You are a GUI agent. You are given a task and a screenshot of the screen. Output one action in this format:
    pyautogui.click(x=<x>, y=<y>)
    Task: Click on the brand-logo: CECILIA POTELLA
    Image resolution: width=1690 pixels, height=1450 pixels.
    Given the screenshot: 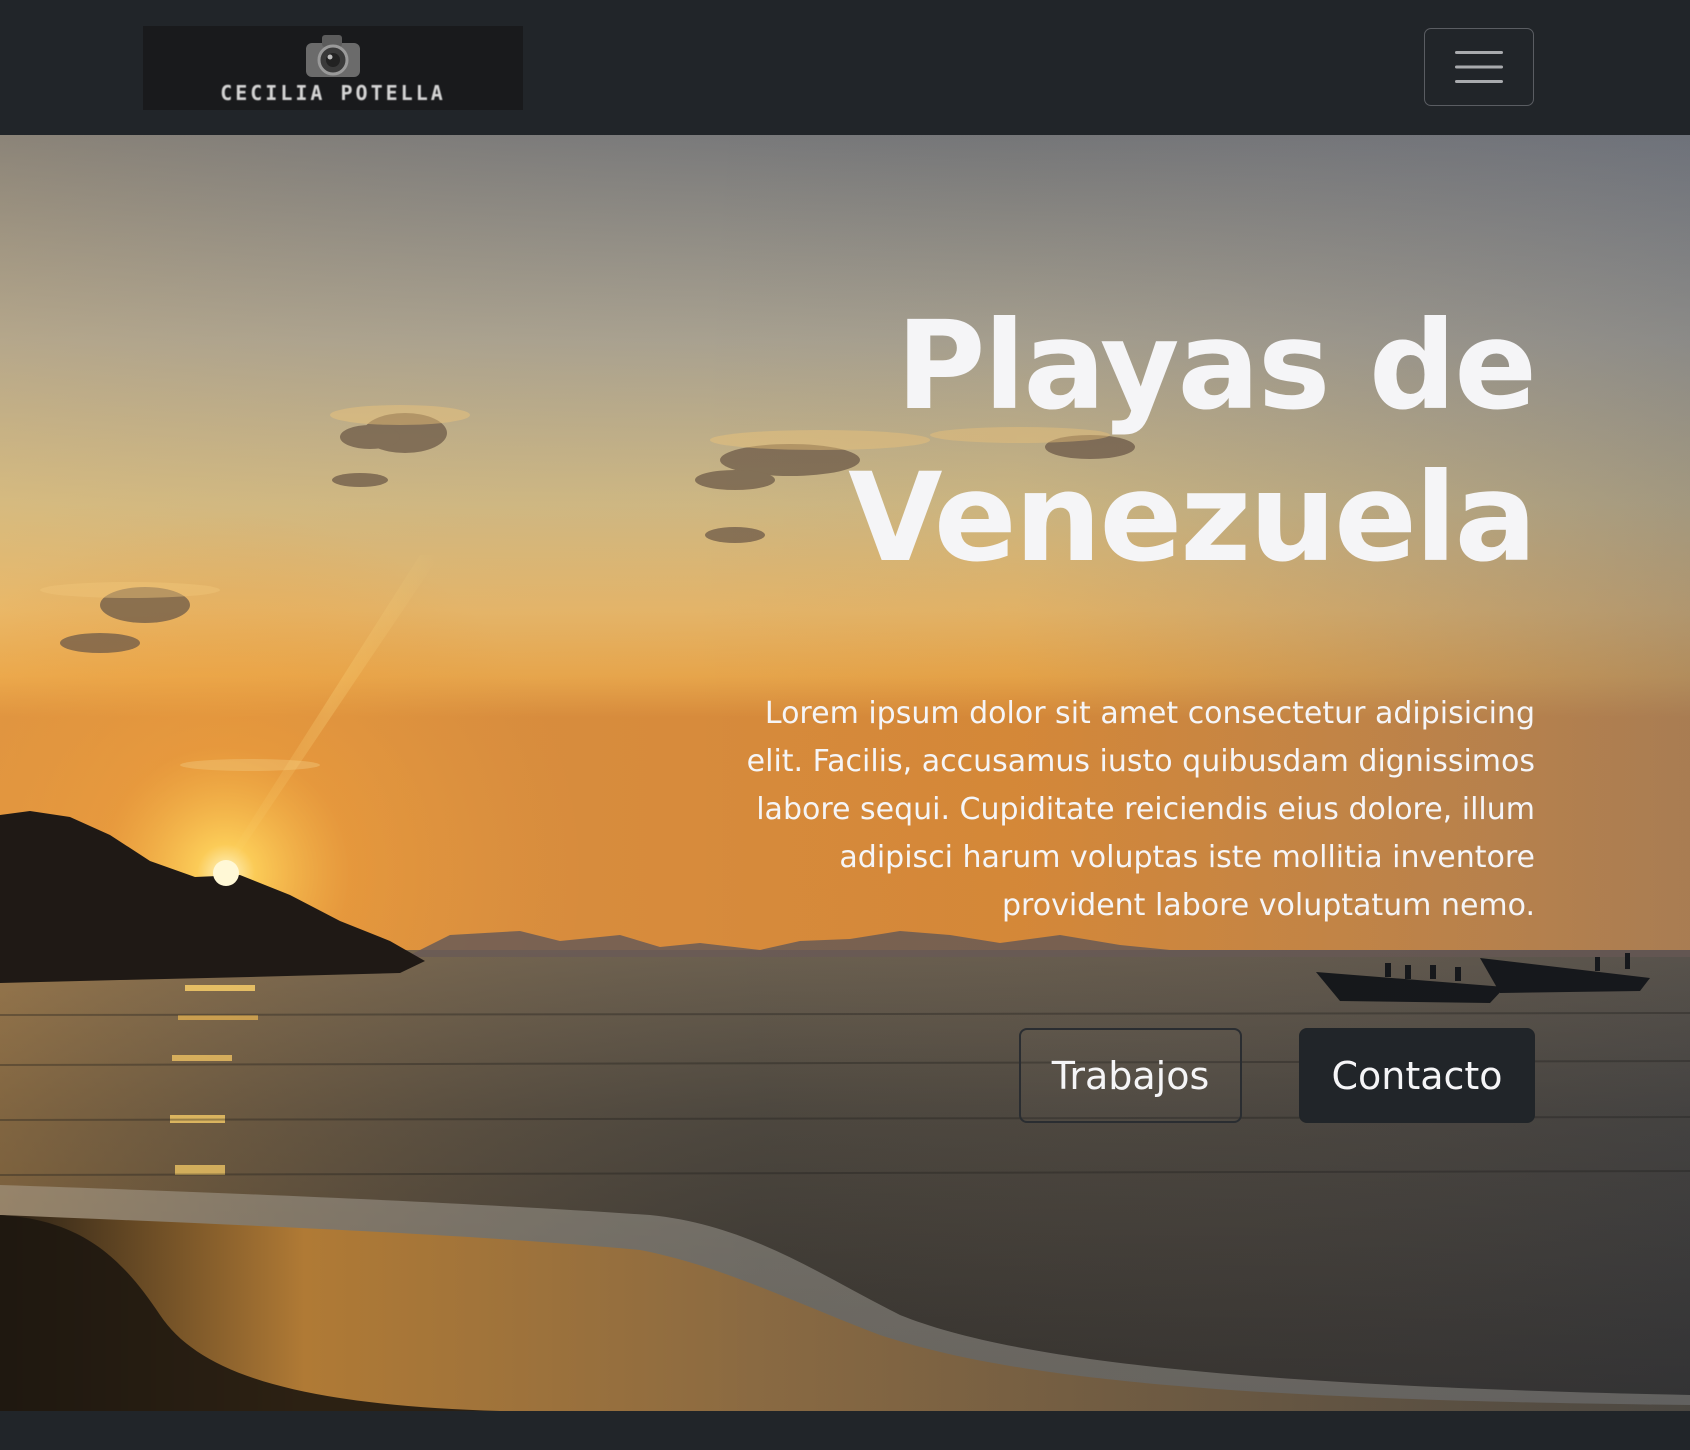 What is the action you would take?
    pyautogui.click(x=333, y=68)
    